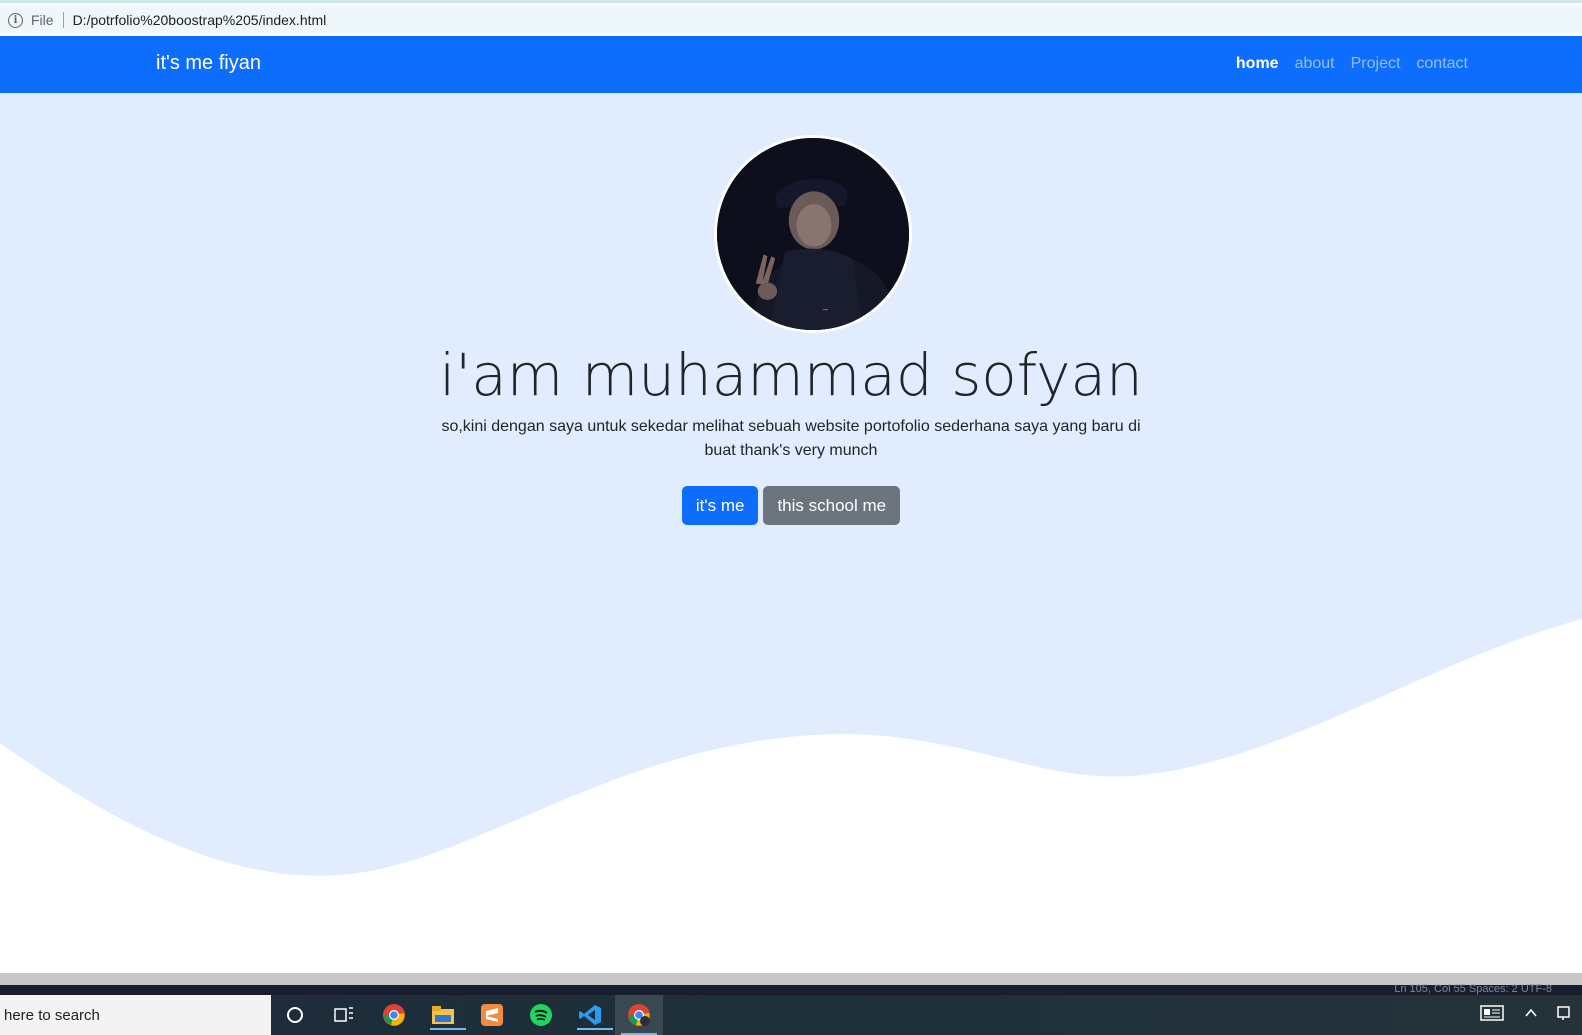  What do you see at coordinates (63, 20) in the screenshot?
I see `separator` at bounding box center [63, 20].